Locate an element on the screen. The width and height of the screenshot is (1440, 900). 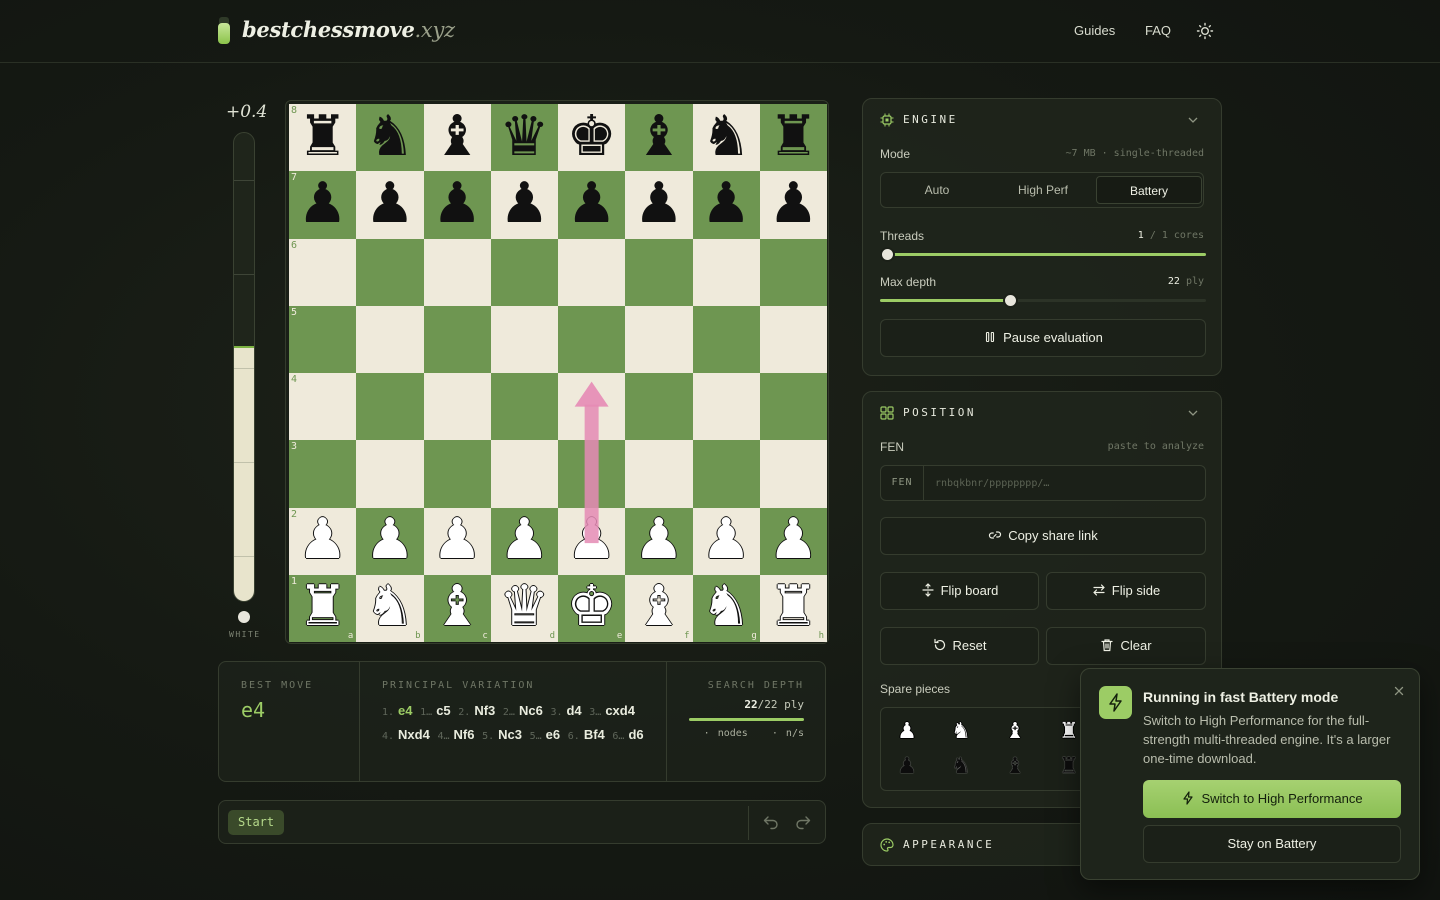
spare-black-bishop: ♝ is located at coordinates (1015, 767).